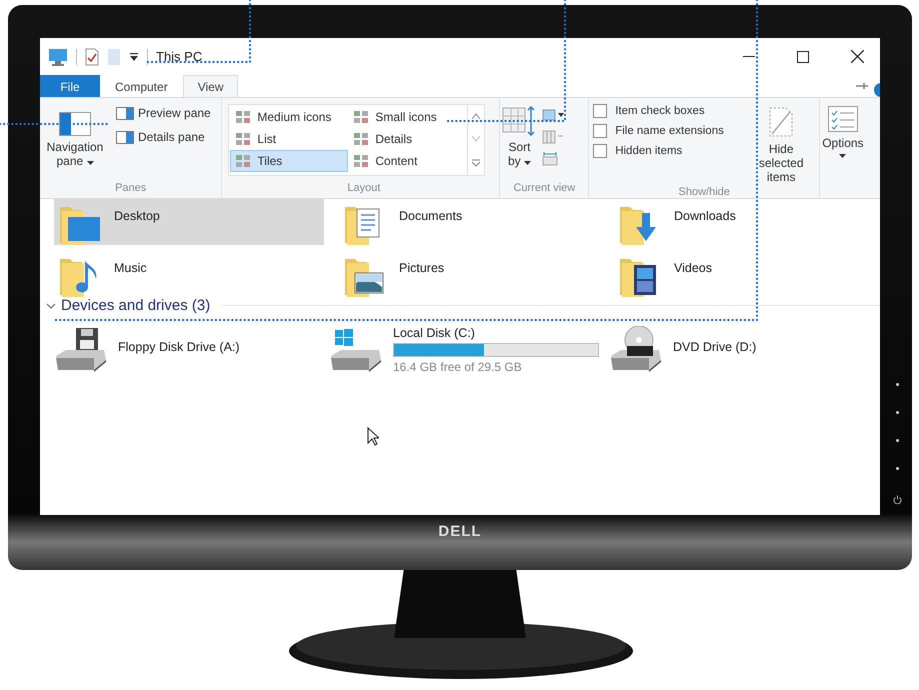  I want to click on folder-item: Pictures, so click(474, 274).